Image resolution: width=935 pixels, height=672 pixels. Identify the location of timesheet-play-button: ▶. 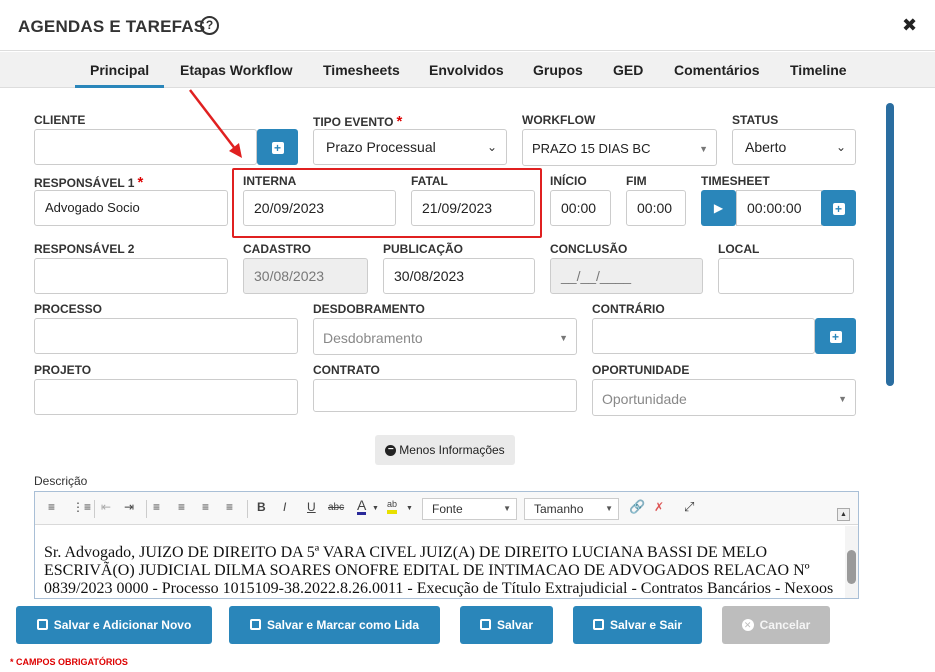
(718, 208).